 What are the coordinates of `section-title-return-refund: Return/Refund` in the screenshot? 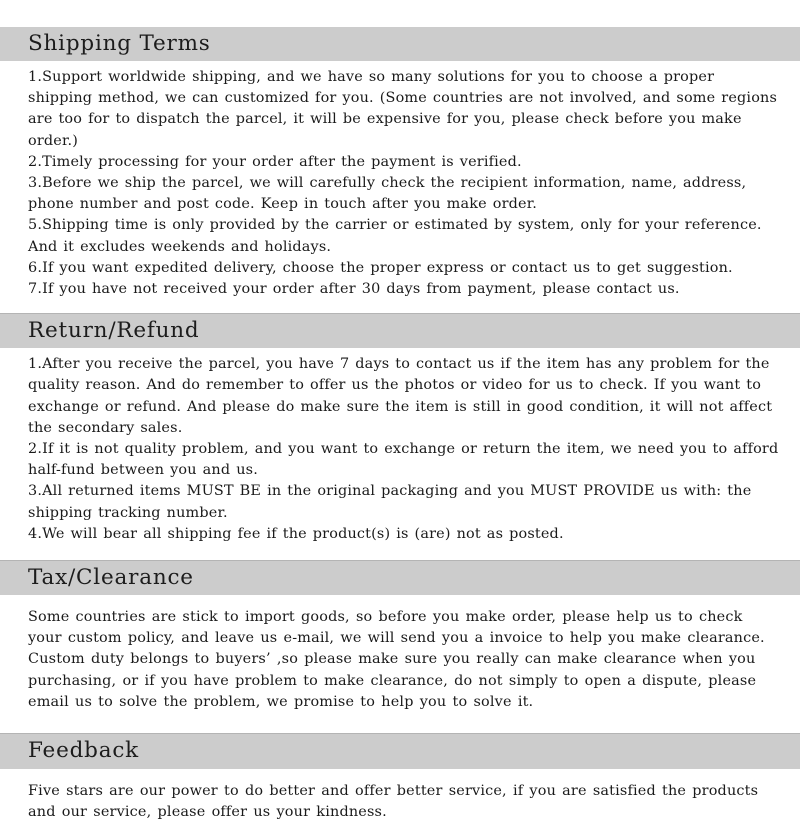 It's located at (114, 331).